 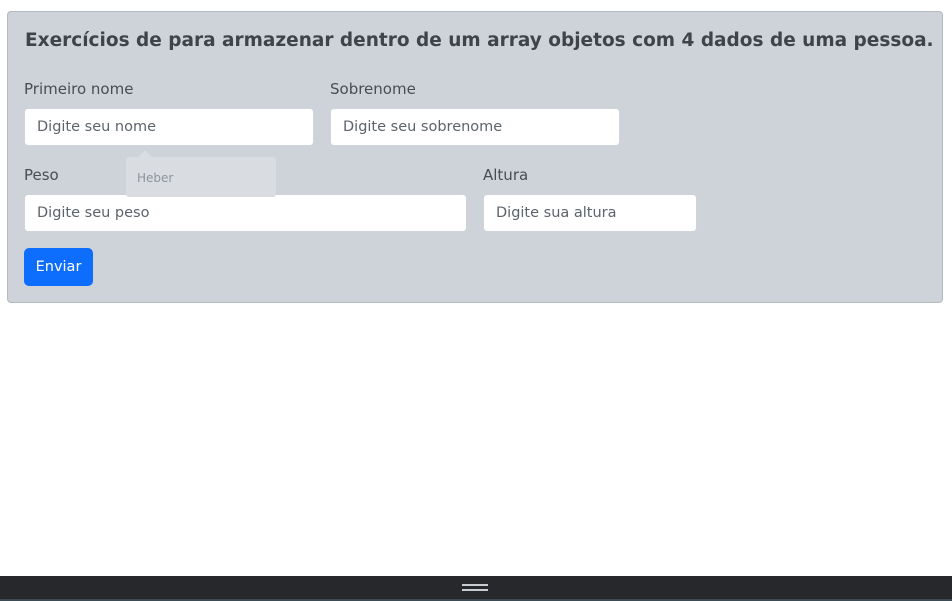 I want to click on weight-input, so click(x=245, y=213).